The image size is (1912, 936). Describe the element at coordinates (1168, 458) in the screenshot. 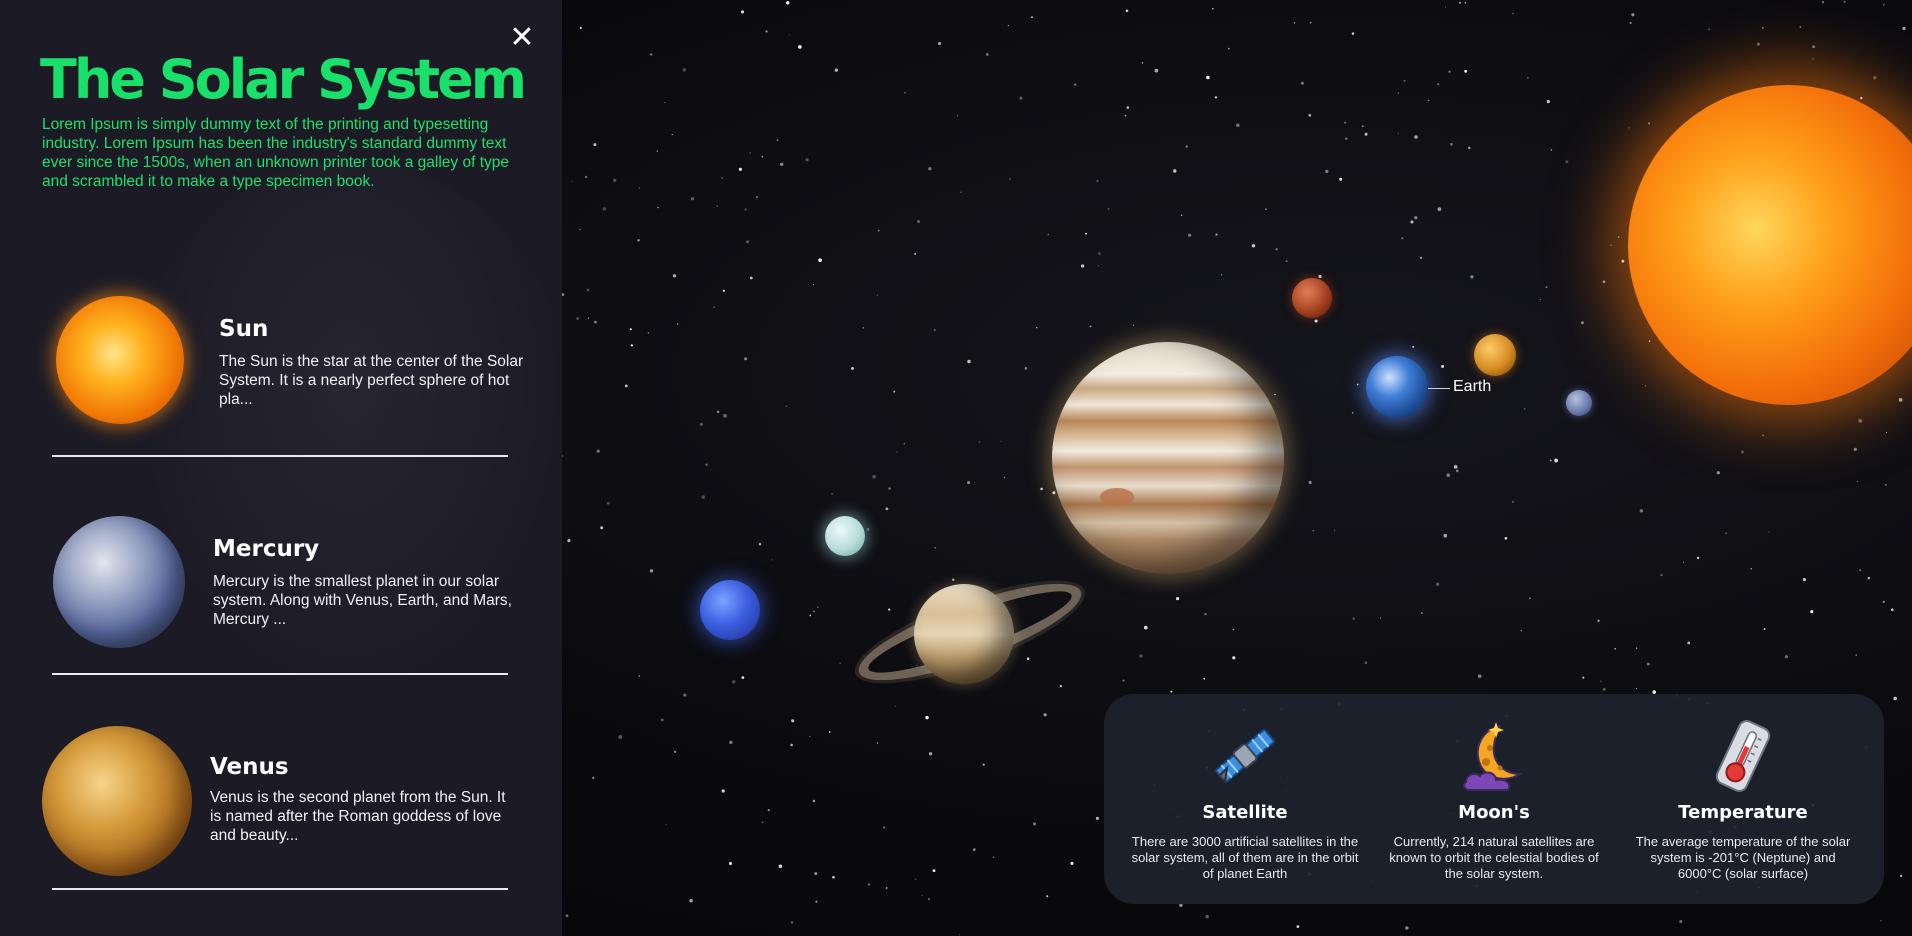

I see `jupiter-body` at that location.